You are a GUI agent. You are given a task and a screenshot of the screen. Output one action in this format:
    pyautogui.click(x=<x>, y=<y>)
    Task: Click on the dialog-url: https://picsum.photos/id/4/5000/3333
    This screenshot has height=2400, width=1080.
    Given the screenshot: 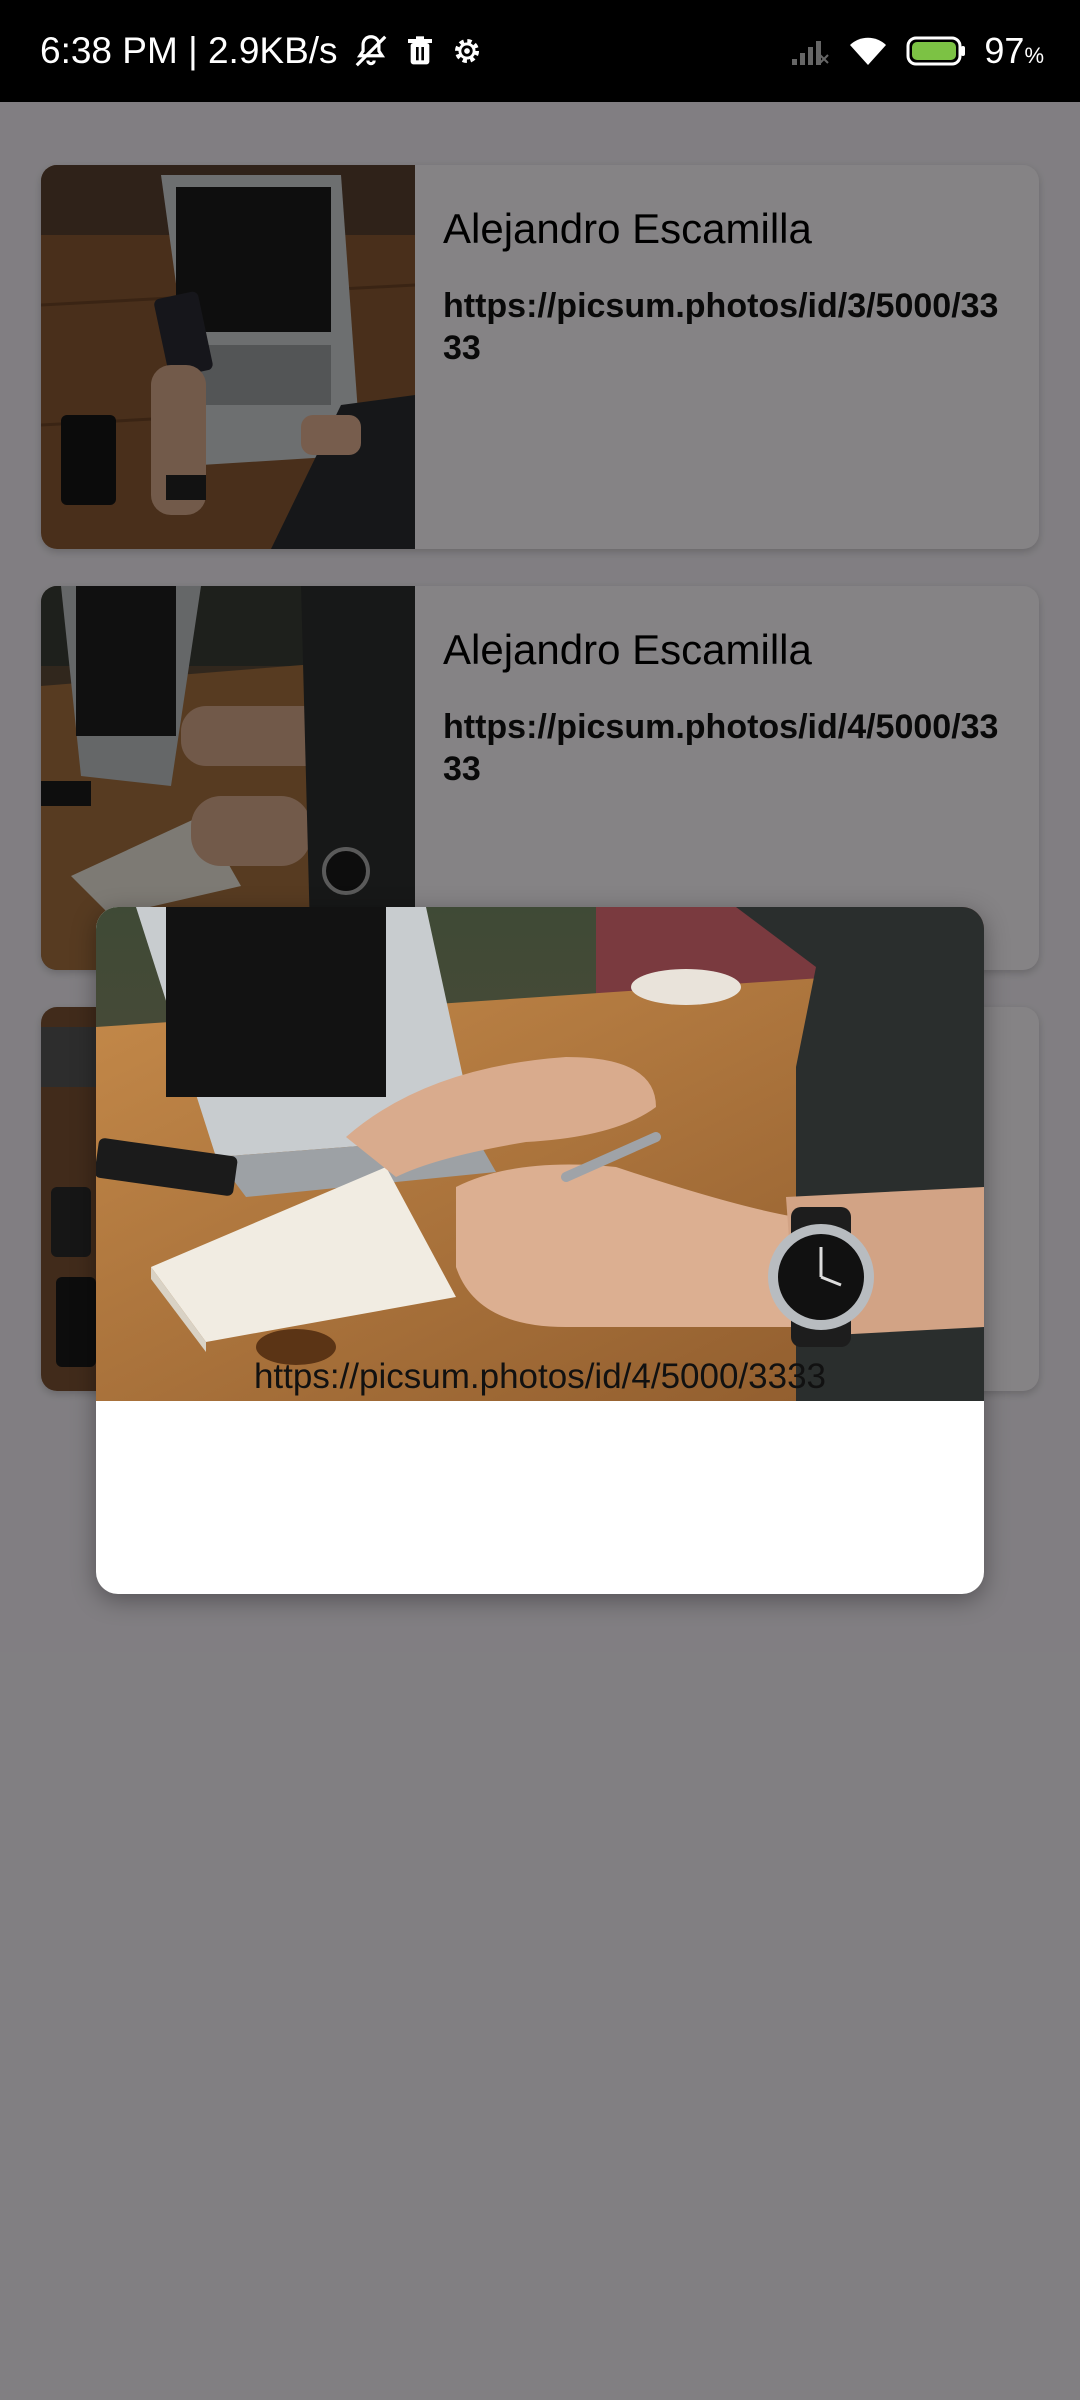 What is the action you would take?
    pyautogui.click(x=540, y=1376)
    